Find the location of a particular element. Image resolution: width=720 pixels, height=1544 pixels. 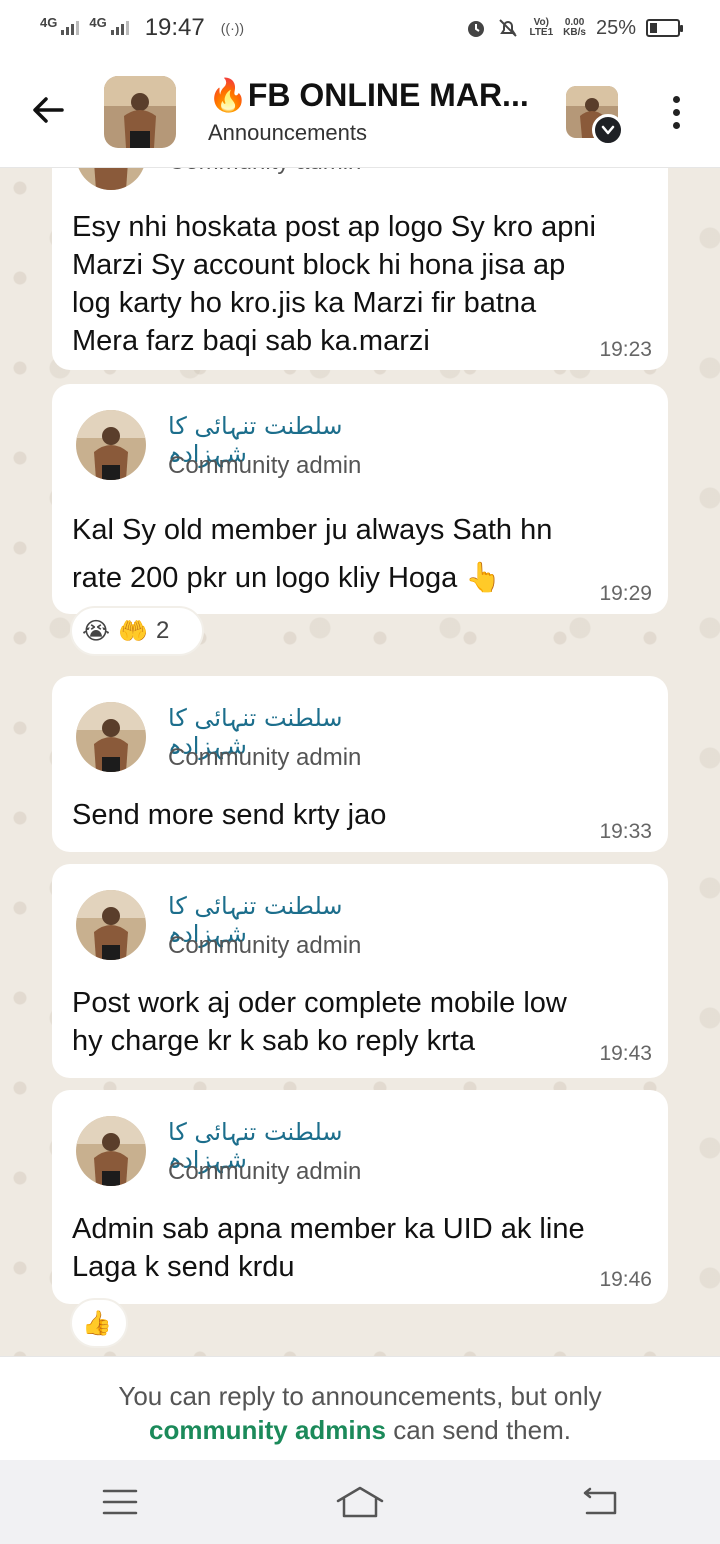

status-right: Vo) LTE1 0.00 KB/s 25% is located at coordinates (574, 28).